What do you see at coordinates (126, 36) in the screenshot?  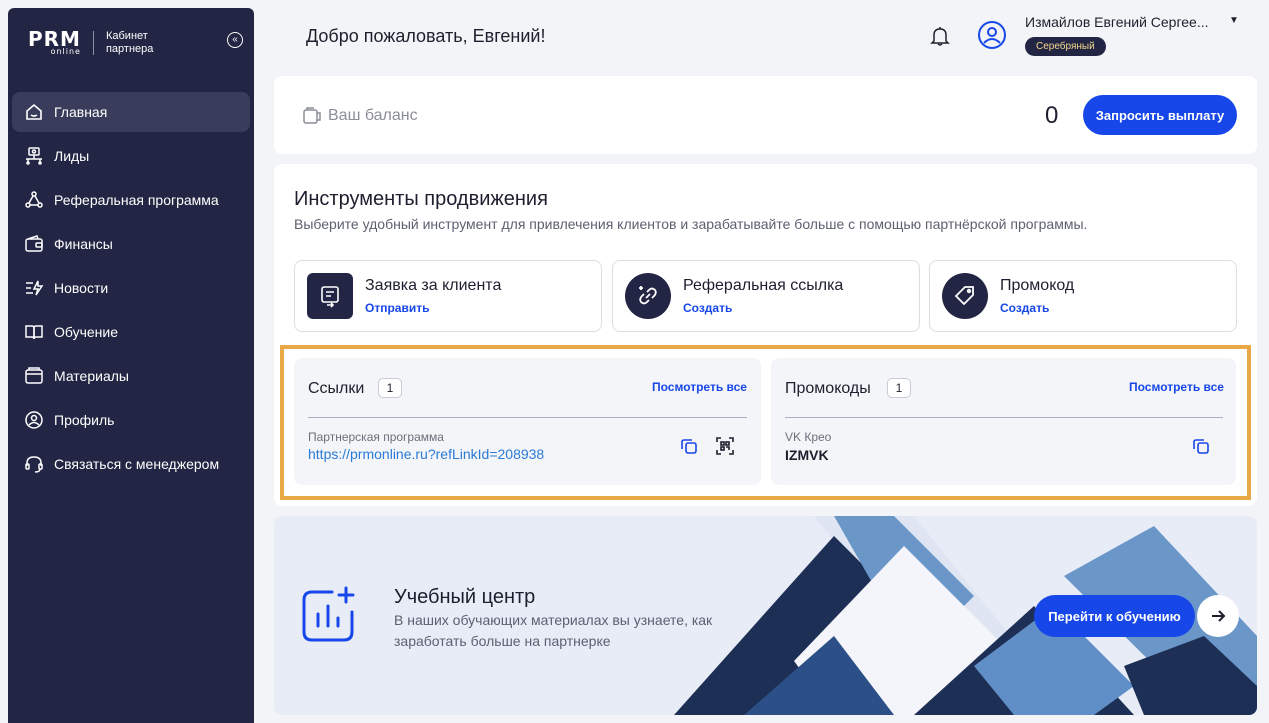 I see `logo-subtitle-line1: Кабинет` at bounding box center [126, 36].